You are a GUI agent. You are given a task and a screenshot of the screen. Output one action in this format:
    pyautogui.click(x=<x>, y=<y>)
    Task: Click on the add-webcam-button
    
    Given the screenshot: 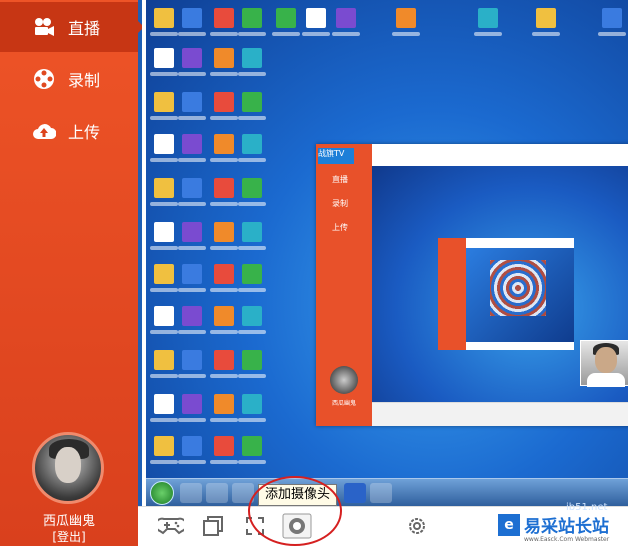 What is the action you would take?
    pyautogui.click(x=297, y=528)
    